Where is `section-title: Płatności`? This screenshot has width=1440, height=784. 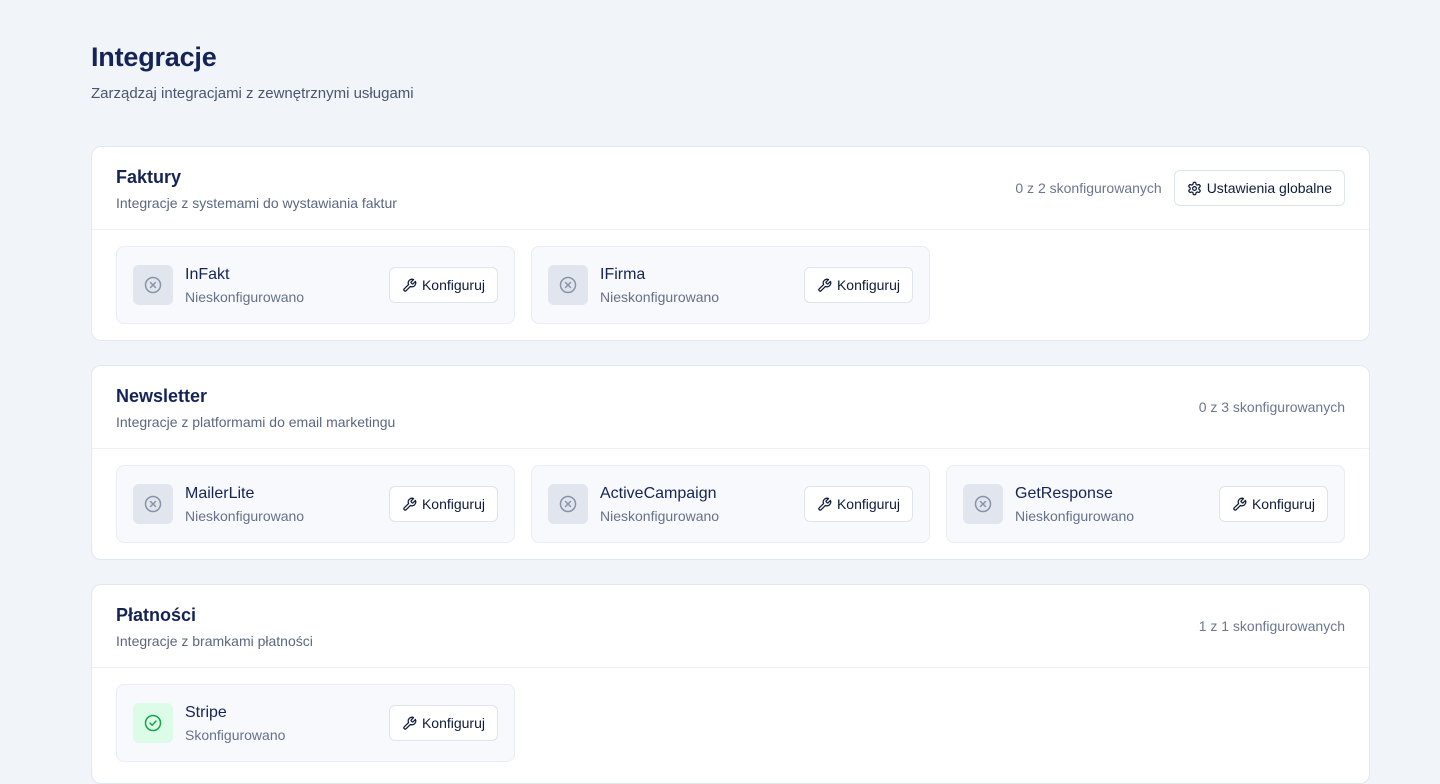
section-title: Płatności is located at coordinates (156, 615).